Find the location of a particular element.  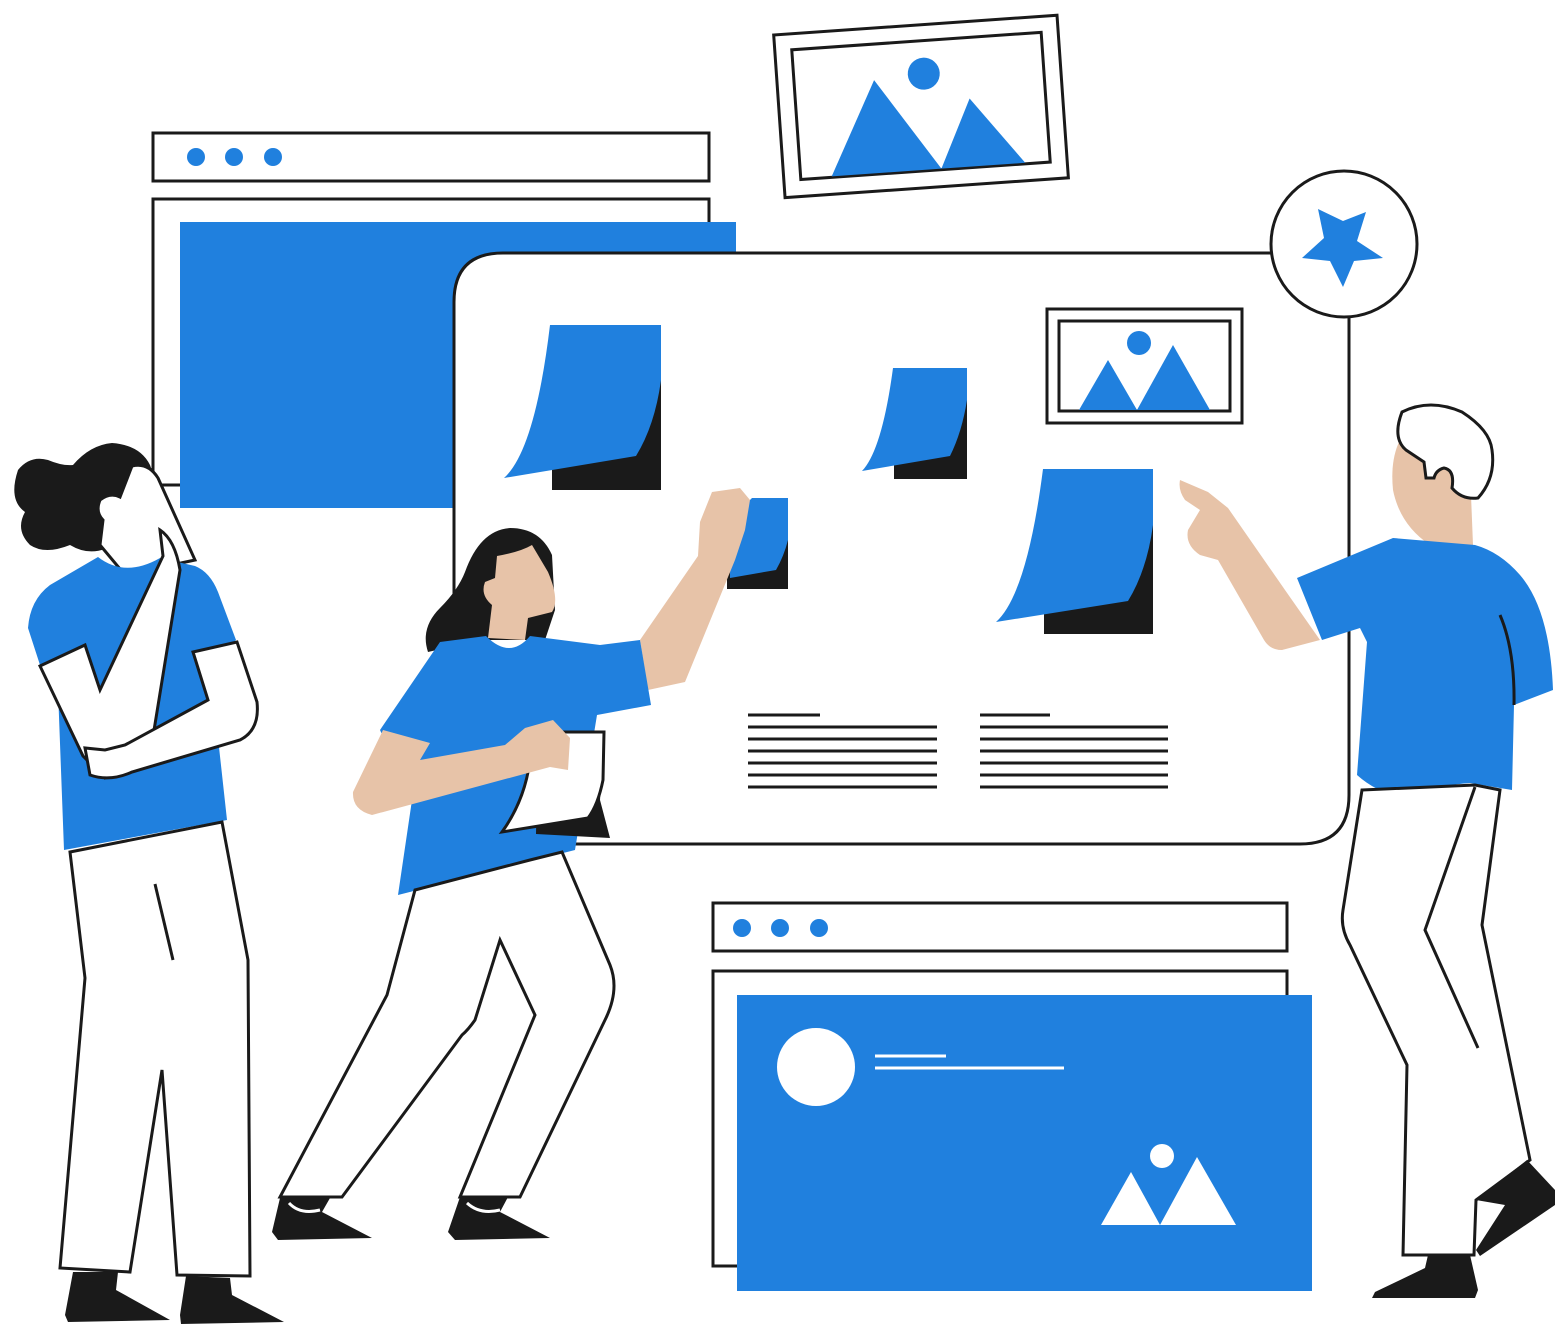

star-badge is located at coordinates (1344, 244).